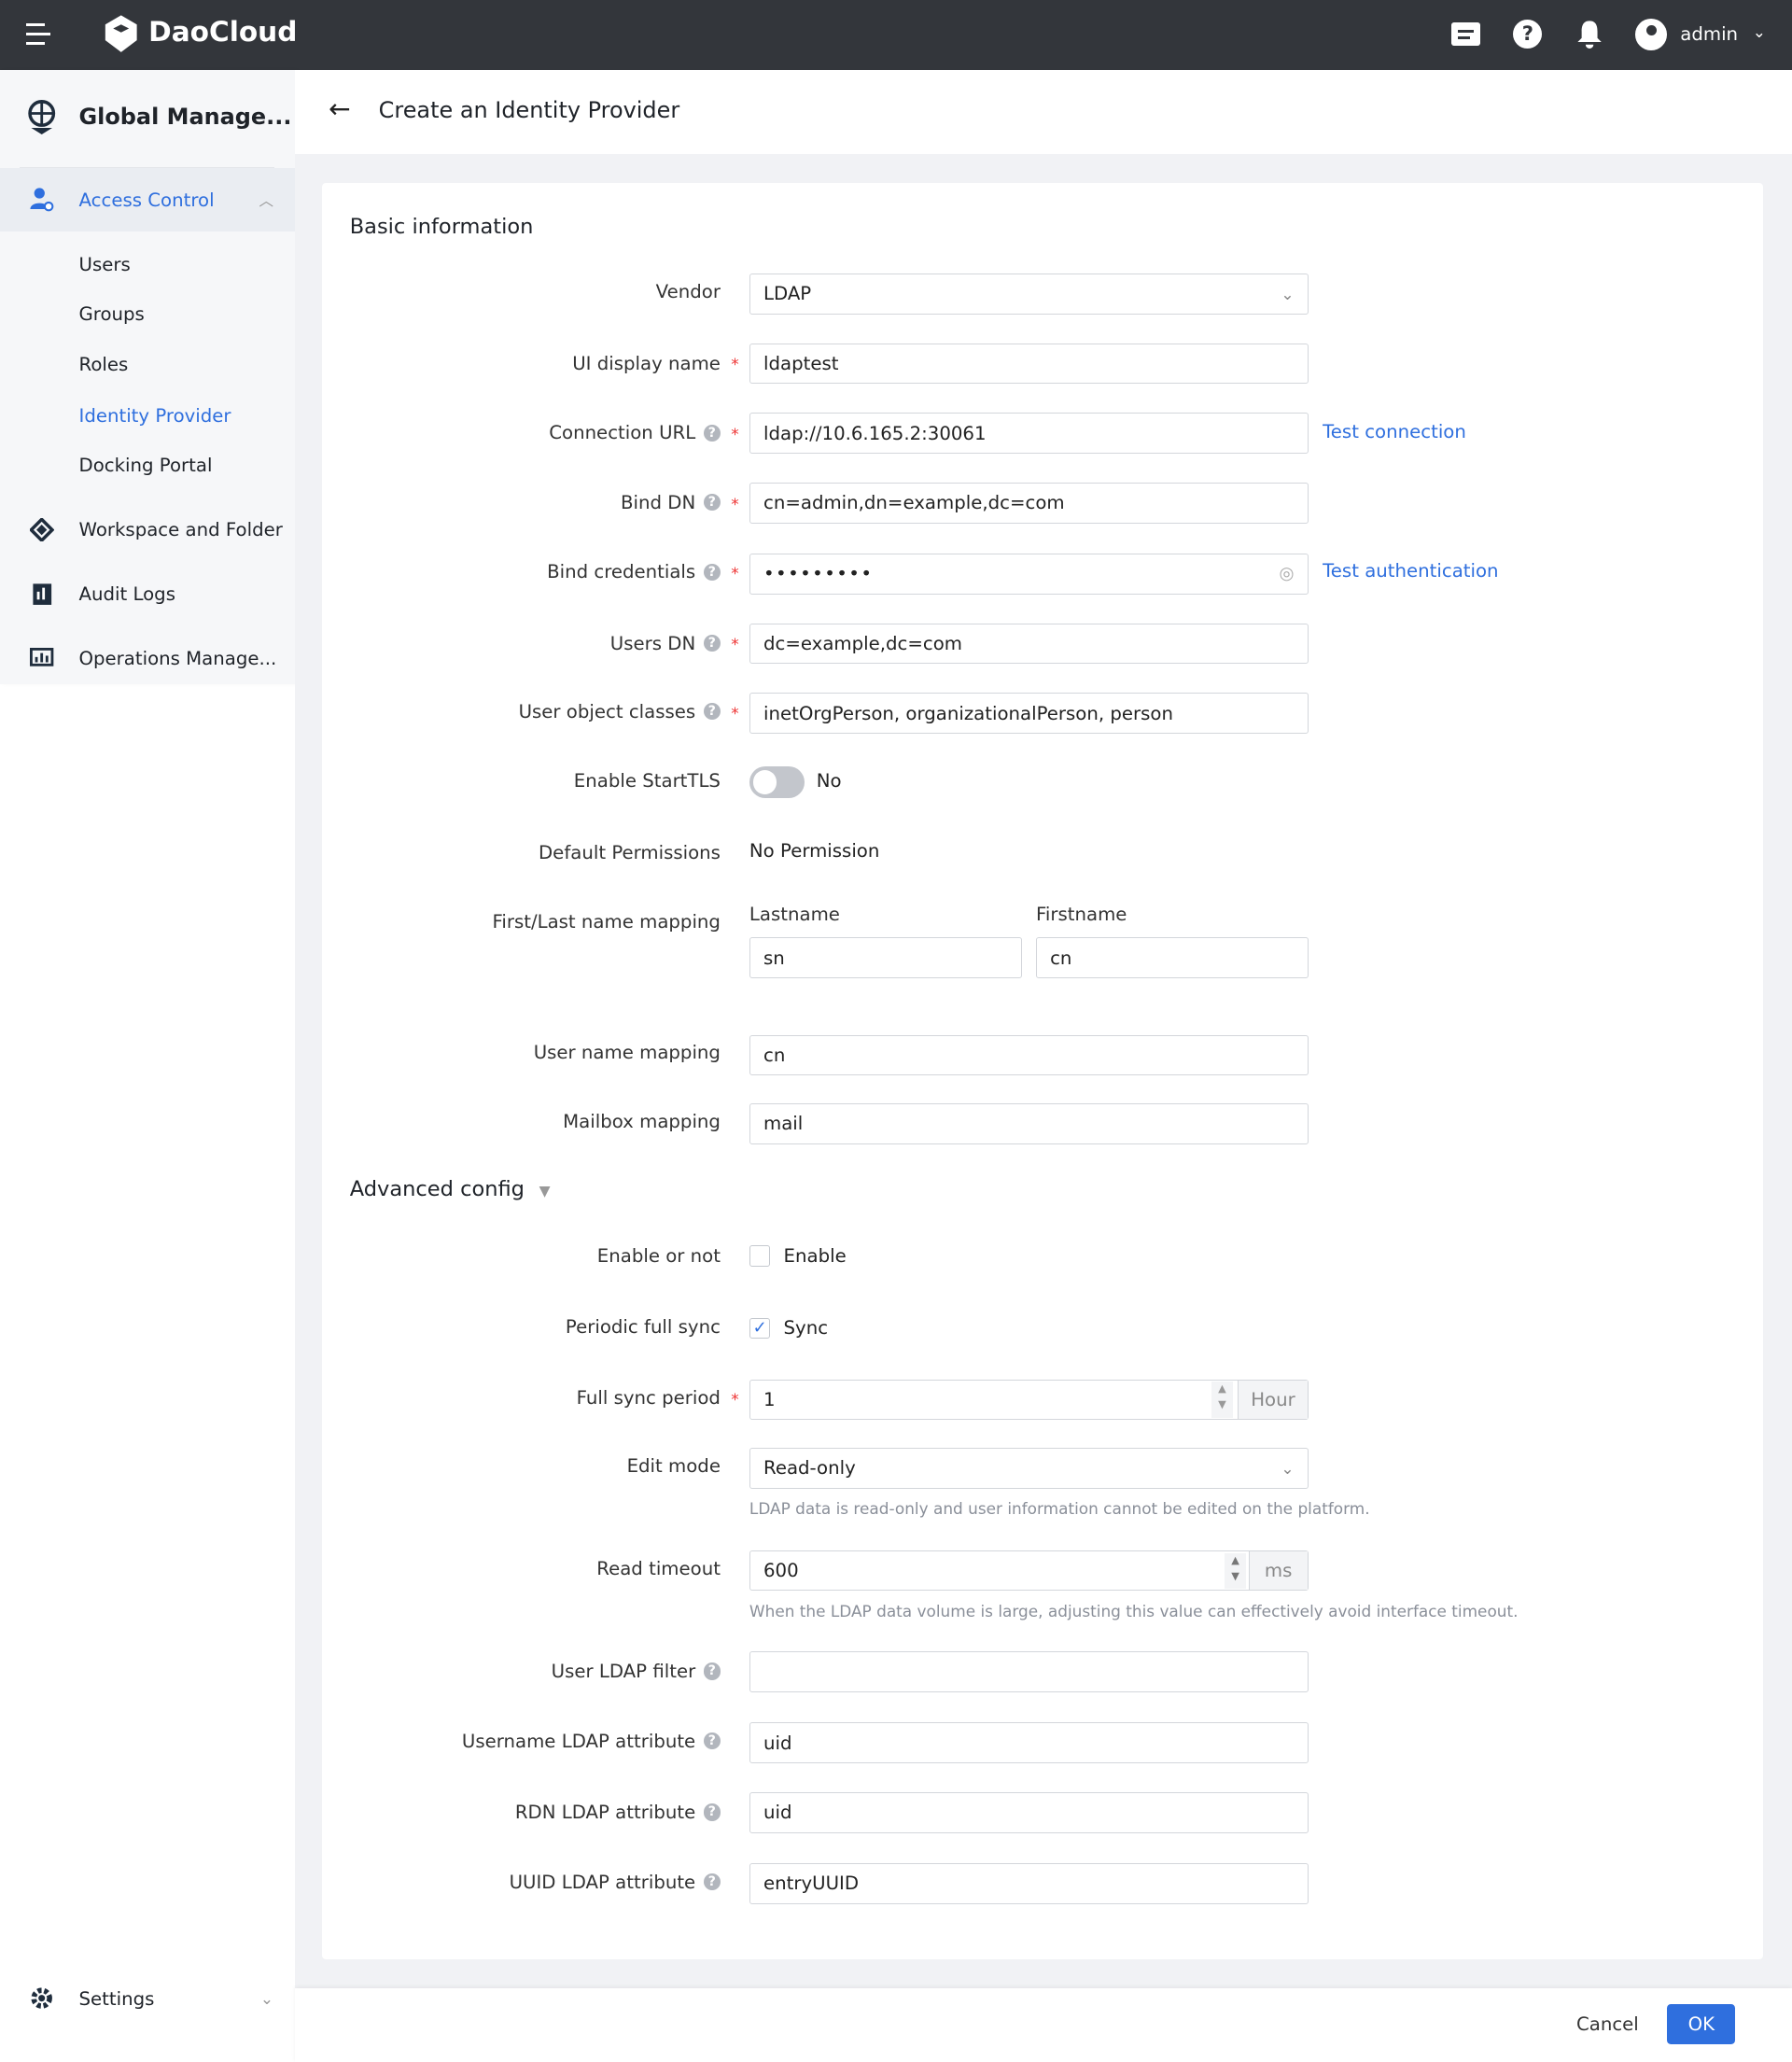 The width and height of the screenshot is (1792, 2062). I want to click on top-bar: DaoCloud ? admin ⌄, so click(896, 35).